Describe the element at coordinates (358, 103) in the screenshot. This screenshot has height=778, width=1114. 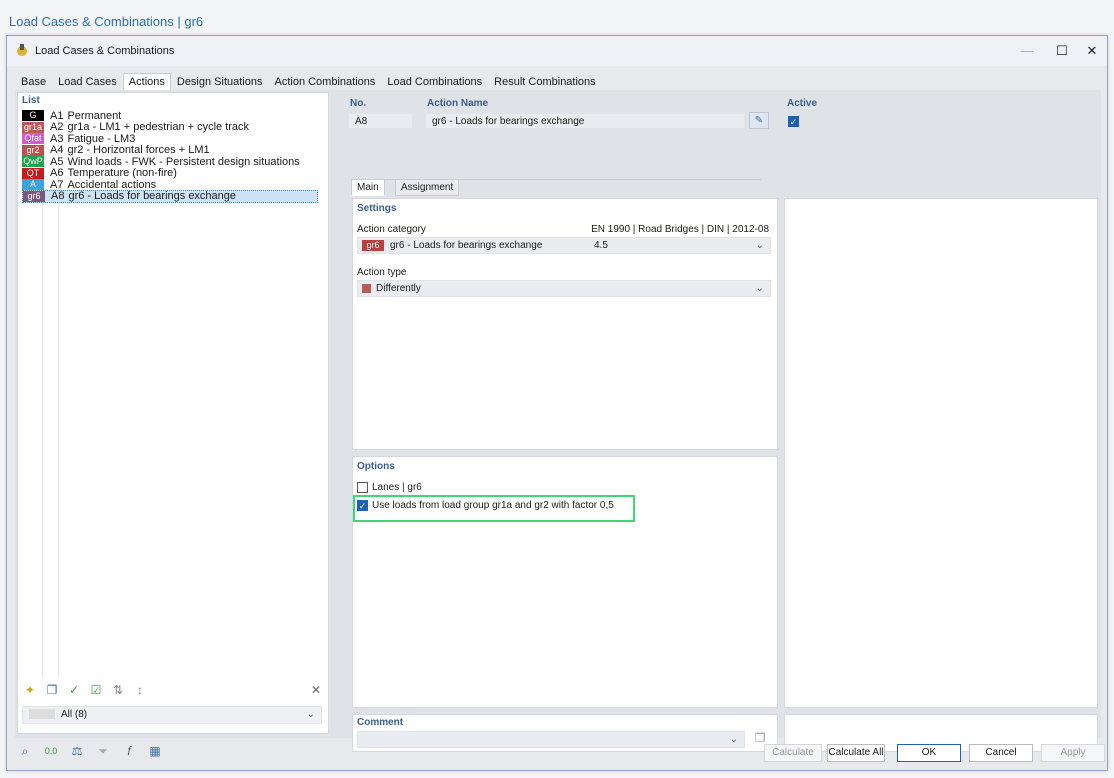
I see `no-label: No.` at that location.